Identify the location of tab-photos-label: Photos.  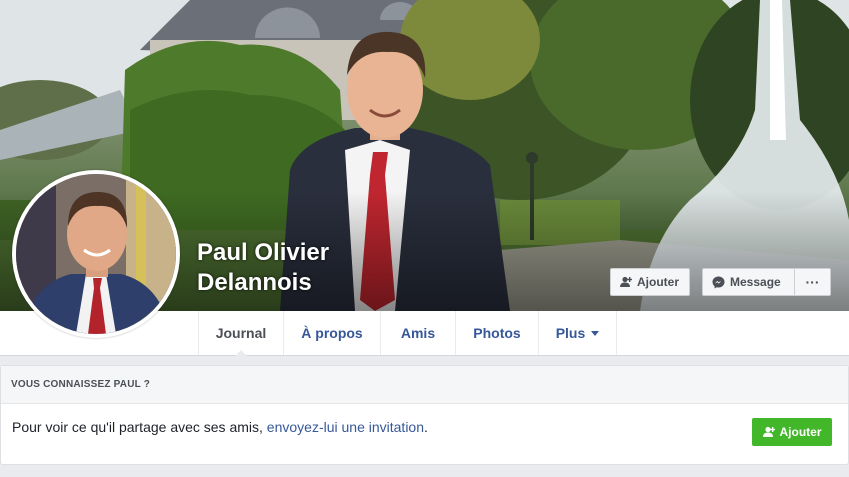
(497, 333).